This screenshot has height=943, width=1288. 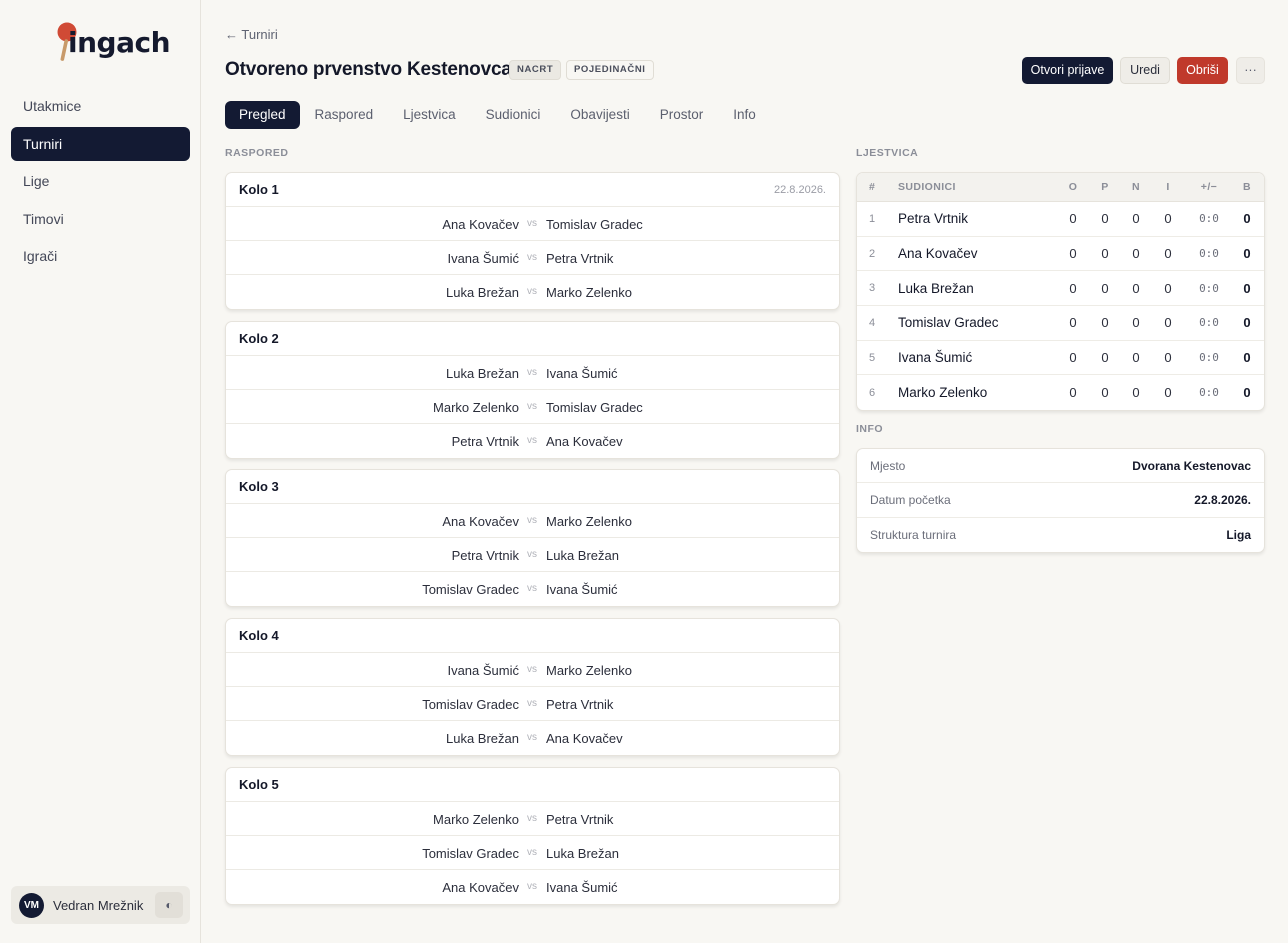 I want to click on round-title: Kolo 3, so click(x=259, y=486).